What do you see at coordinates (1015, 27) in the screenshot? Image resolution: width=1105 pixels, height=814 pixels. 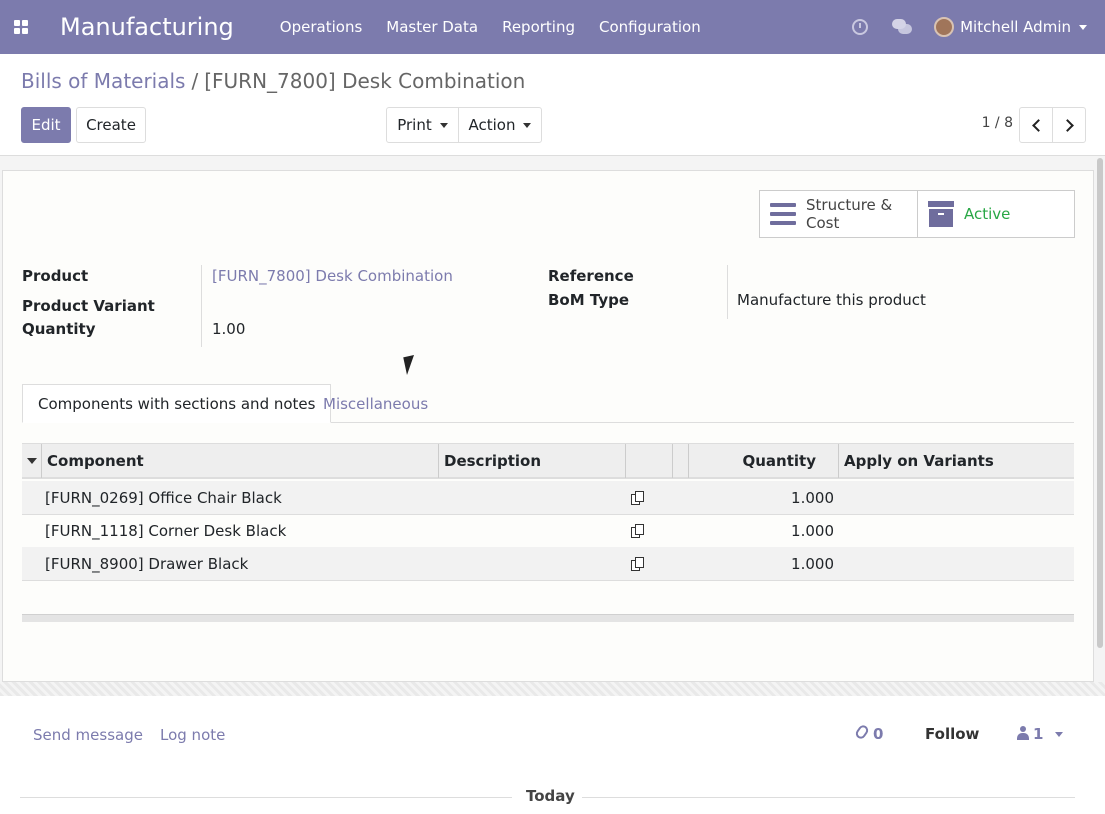 I see `user-menu: Mitchell Admin` at bounding box center [1015, 27].